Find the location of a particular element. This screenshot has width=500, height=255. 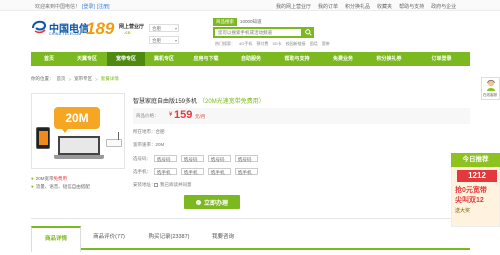

nav-apps: 应用与下载 is located at coordinates (206, 59).